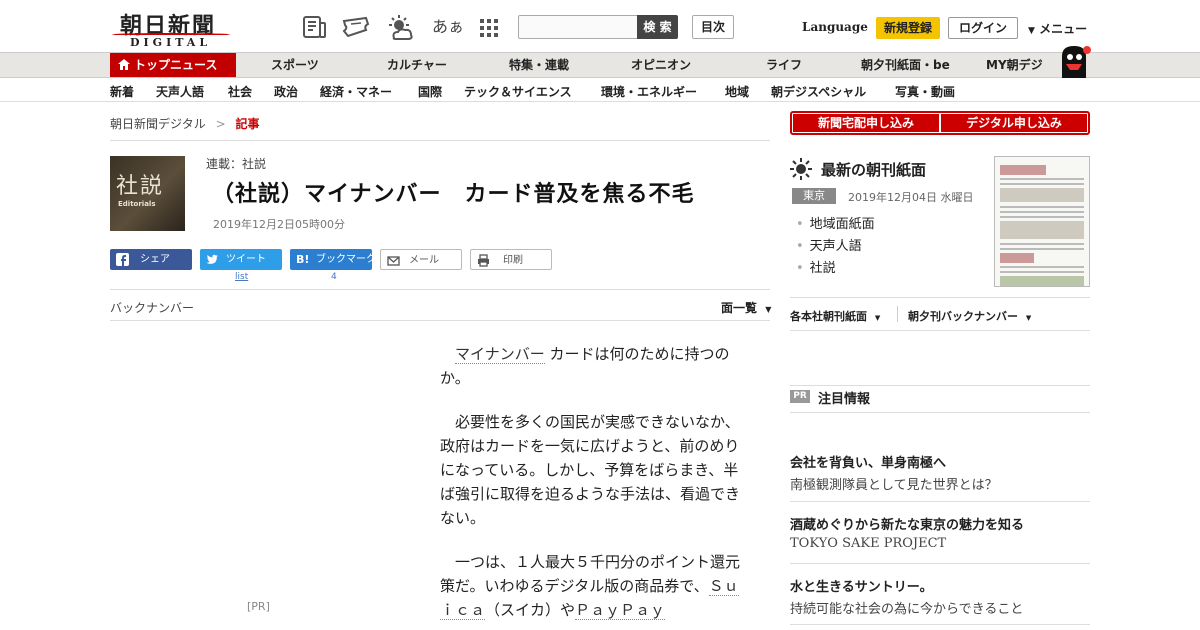 This screenshot has width=1200, height=630. I want to click on branch-papers-dropdown: 各本社朝刊紙面 ▼, so click(835, 316).